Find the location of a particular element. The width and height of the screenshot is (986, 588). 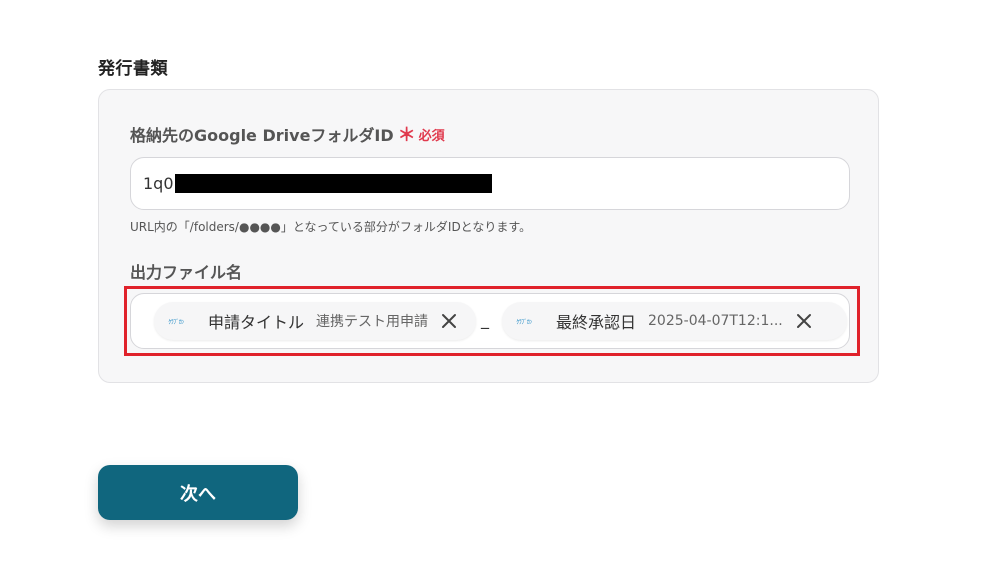

highlight-annotation is located at coordinates (492, 321).